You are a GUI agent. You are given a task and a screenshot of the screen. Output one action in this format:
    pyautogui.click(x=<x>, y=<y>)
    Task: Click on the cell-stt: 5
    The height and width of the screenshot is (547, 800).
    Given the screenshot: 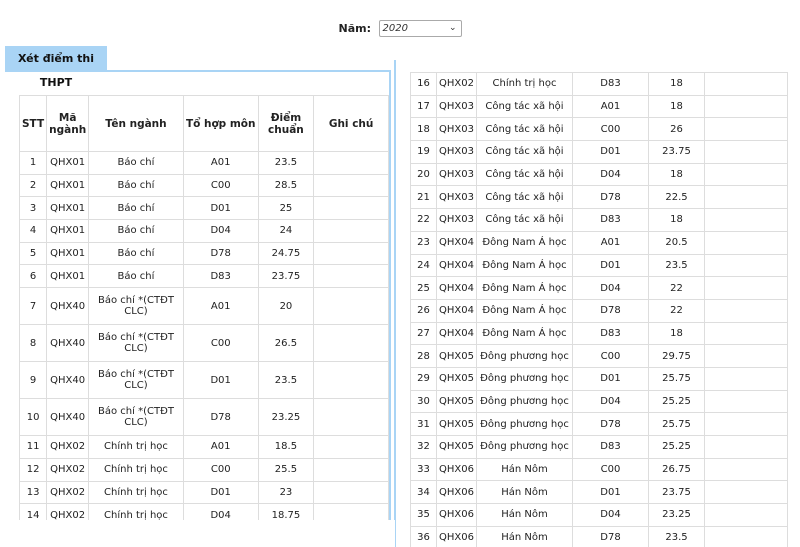 What is the action you would take?
    pyautogui.click(x=33, y=253)
    